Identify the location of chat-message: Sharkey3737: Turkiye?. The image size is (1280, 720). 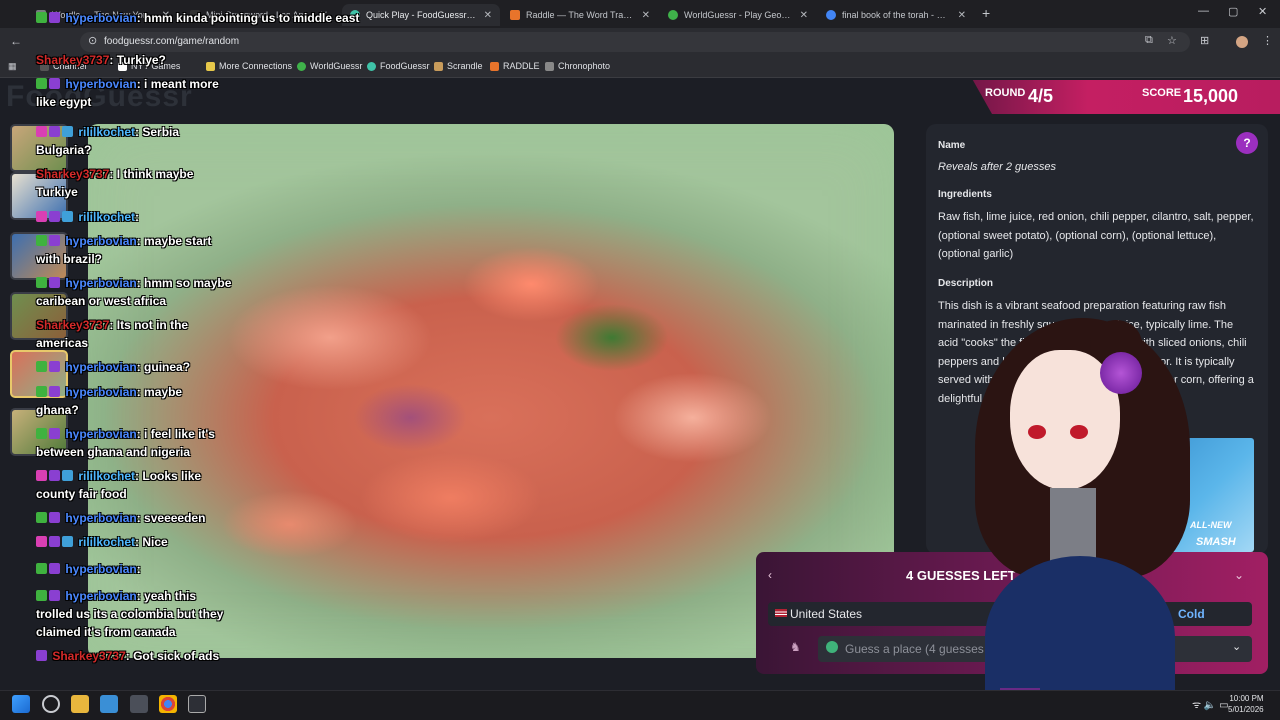
(101, 60).